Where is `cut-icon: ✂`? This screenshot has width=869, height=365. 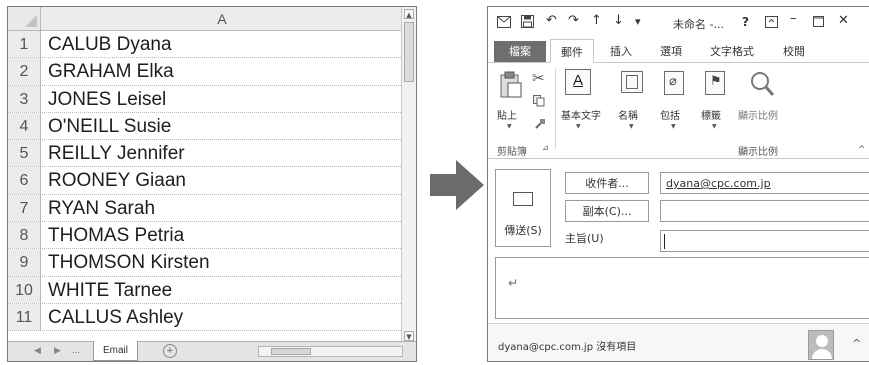
cut-icon: ✂ is located at coordinates (538, 78).